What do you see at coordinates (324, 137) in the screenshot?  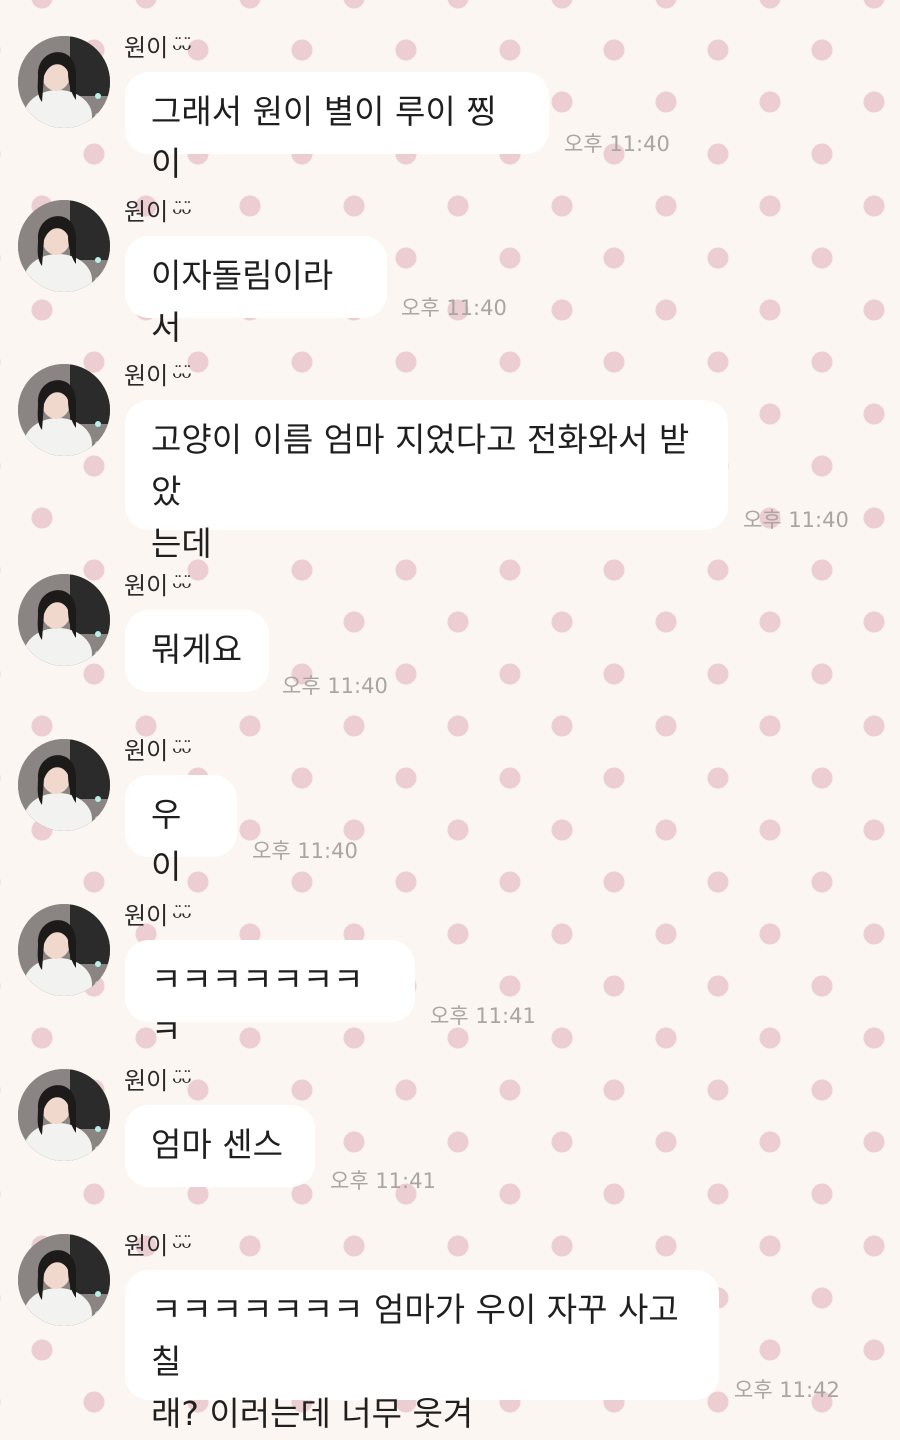 I see `message-text: 그래서 원이 별이 루이 찡이` at bounding box center [324, 137].